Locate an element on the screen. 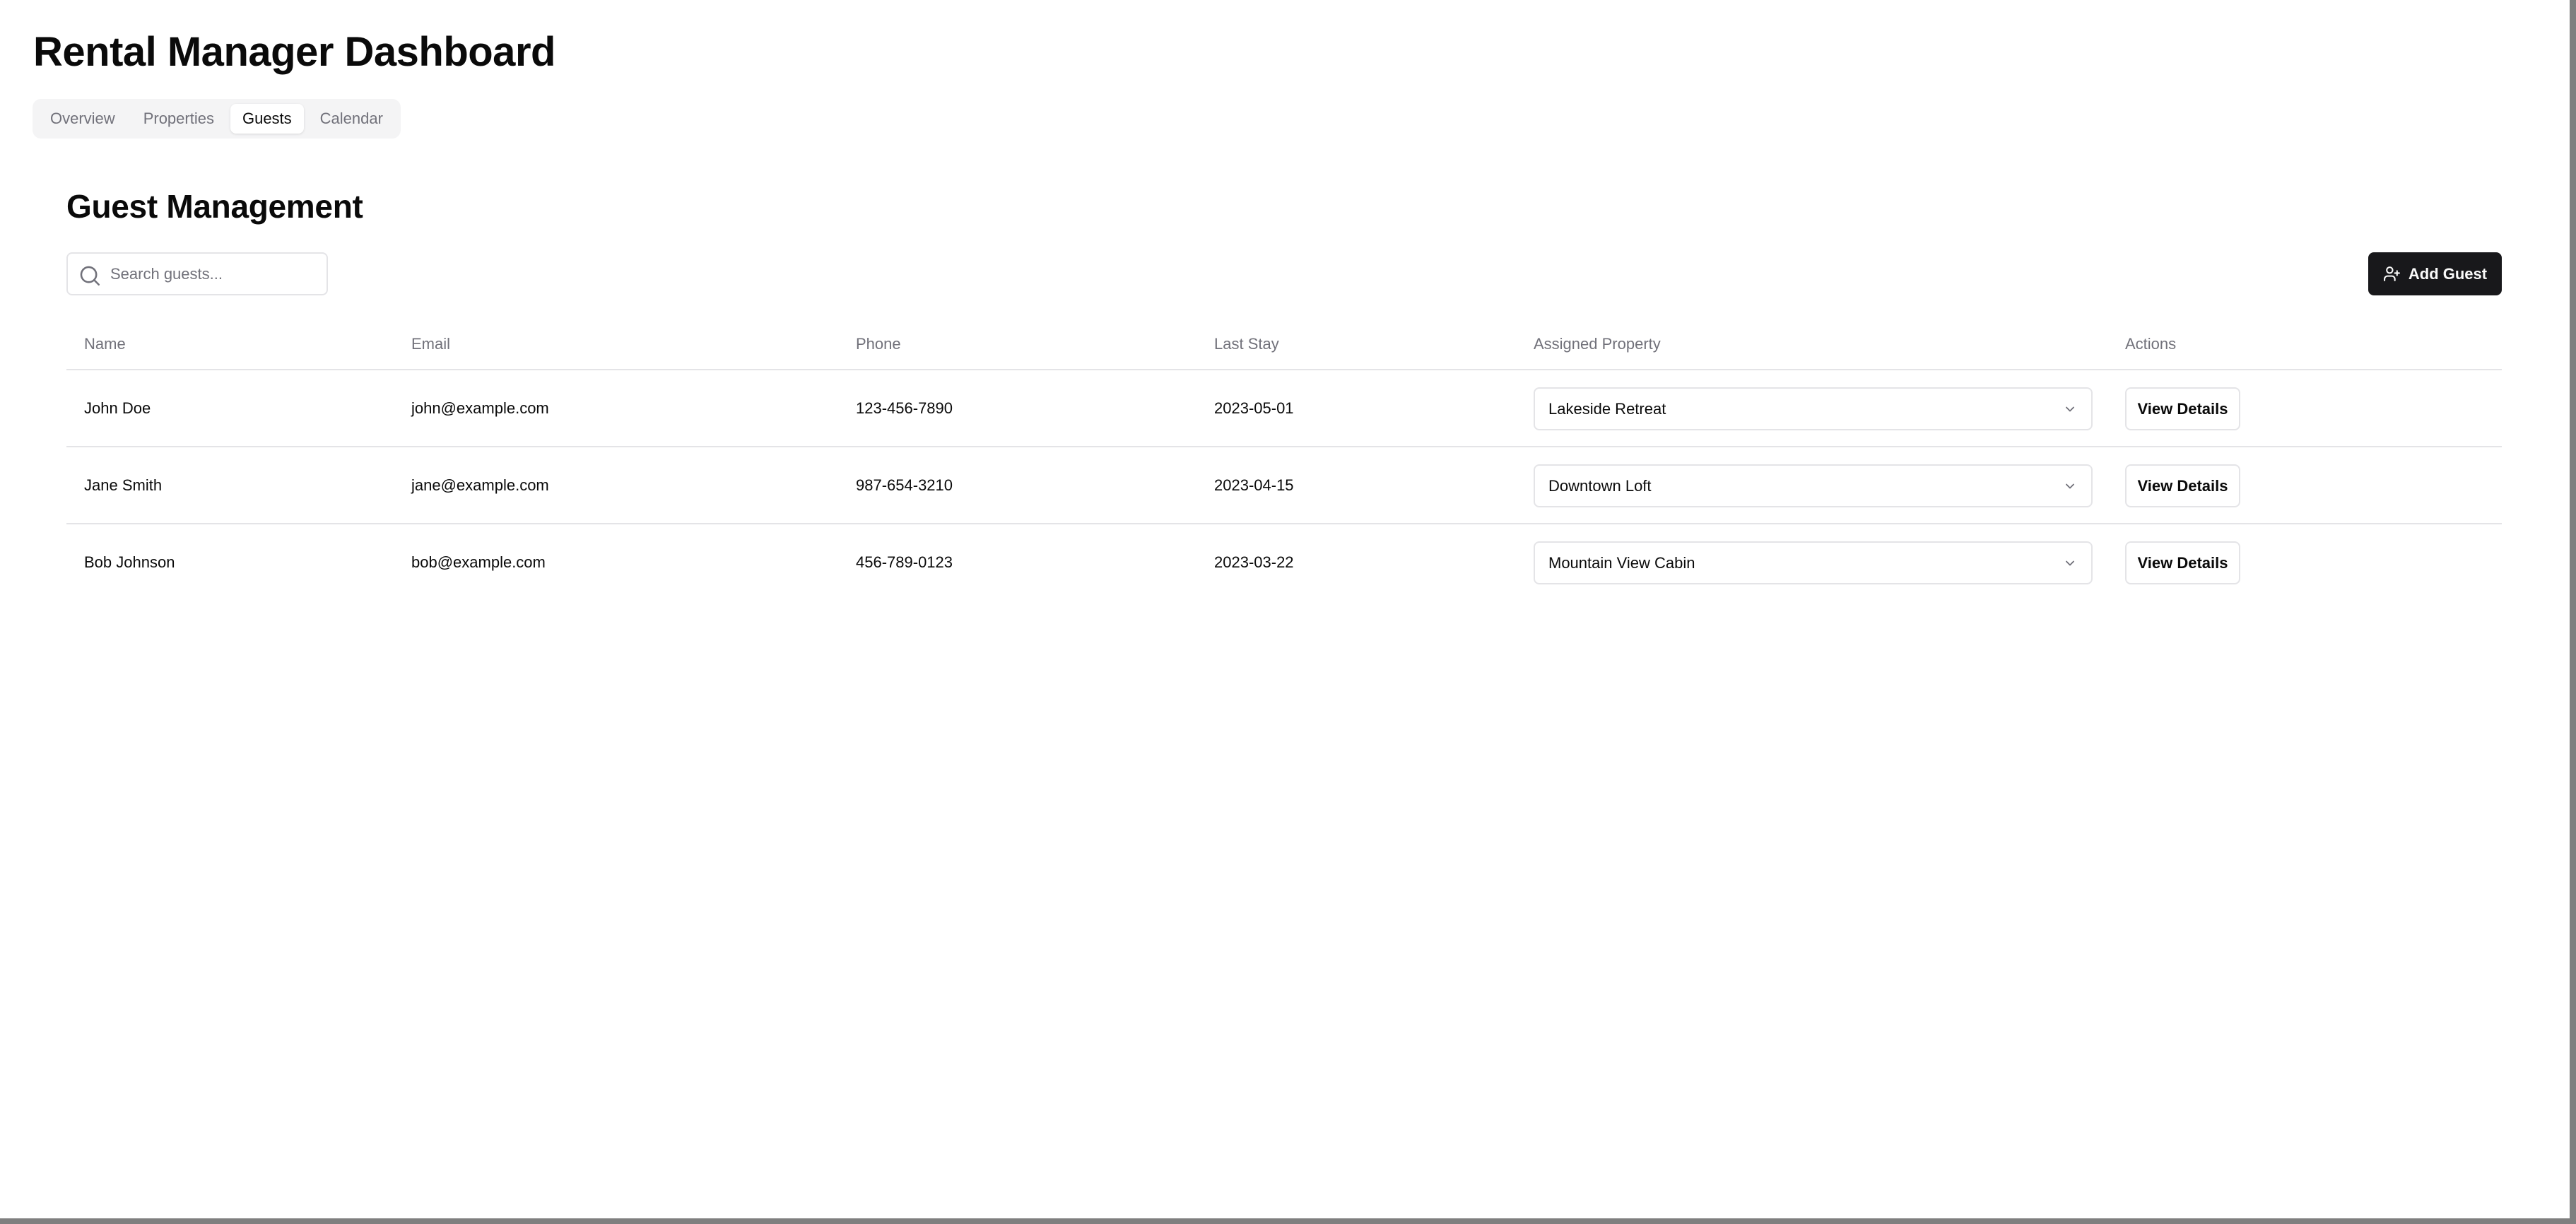 This screenshot has height=1224, width=2576. assigned-property-select: Mountain View Cabin is located at coordinates (1813, 562).